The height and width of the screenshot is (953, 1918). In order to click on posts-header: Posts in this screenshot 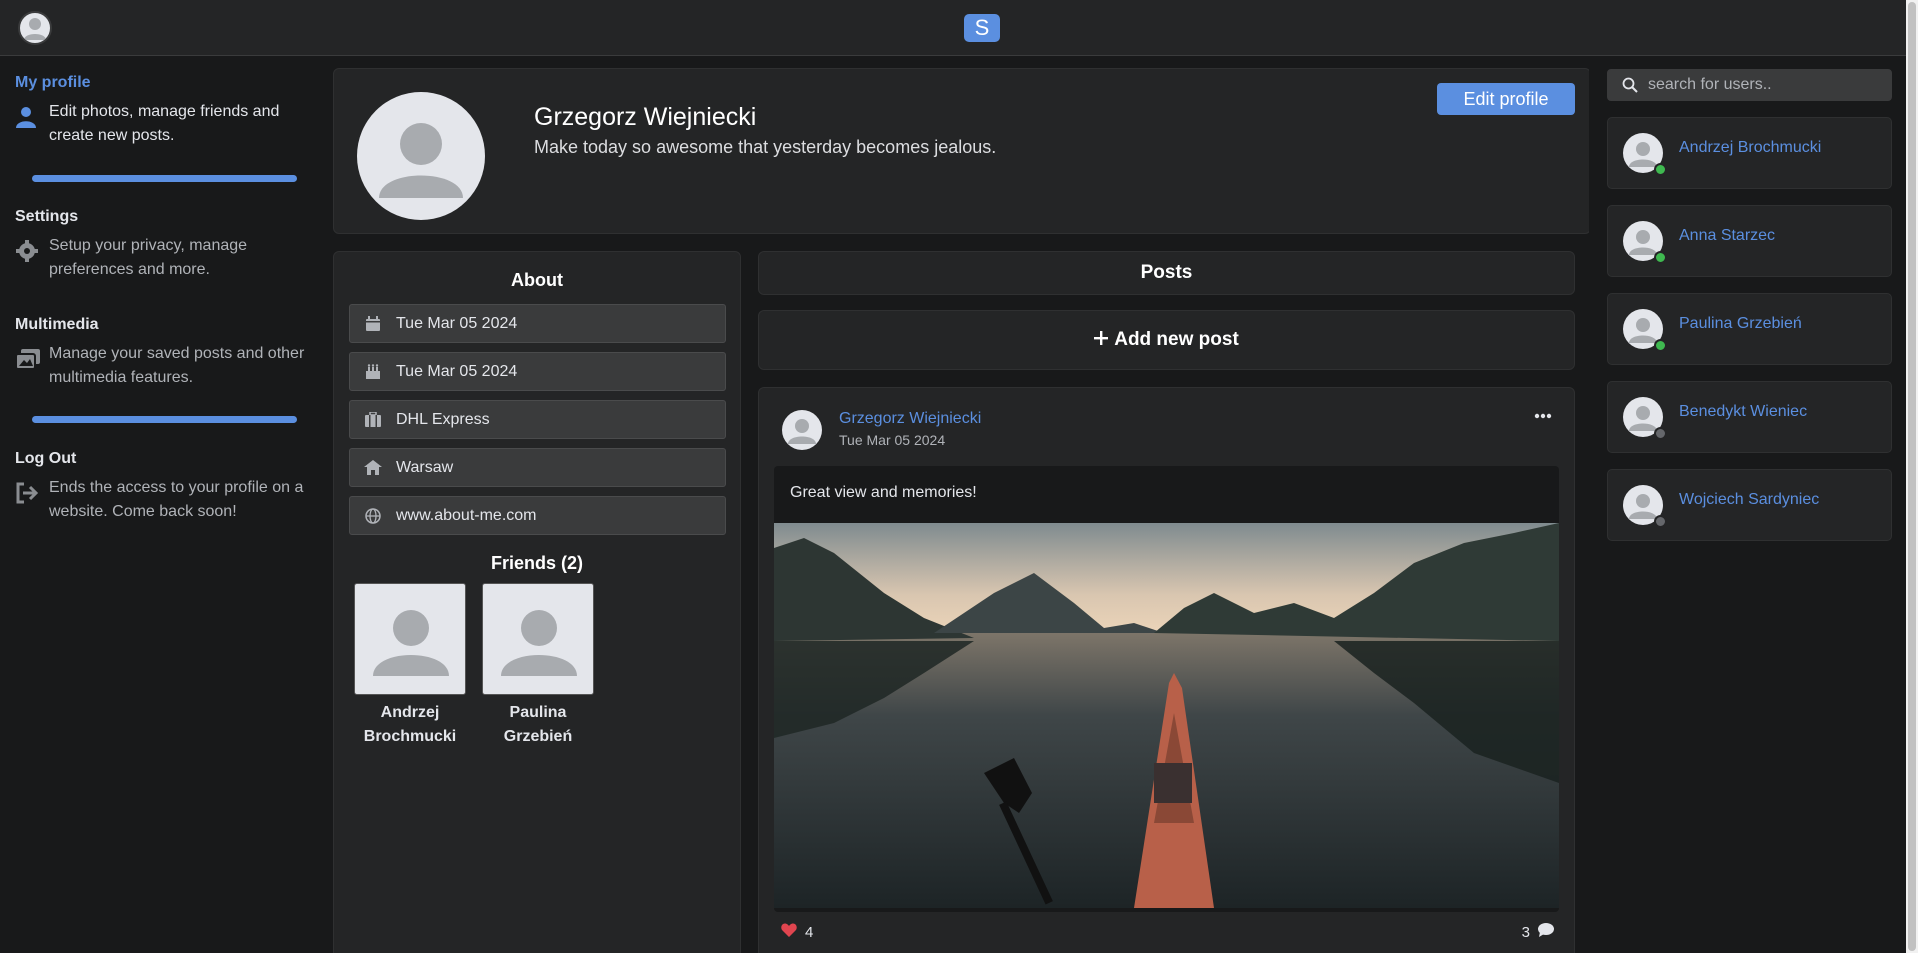, I will do `click(1166, 273)`.